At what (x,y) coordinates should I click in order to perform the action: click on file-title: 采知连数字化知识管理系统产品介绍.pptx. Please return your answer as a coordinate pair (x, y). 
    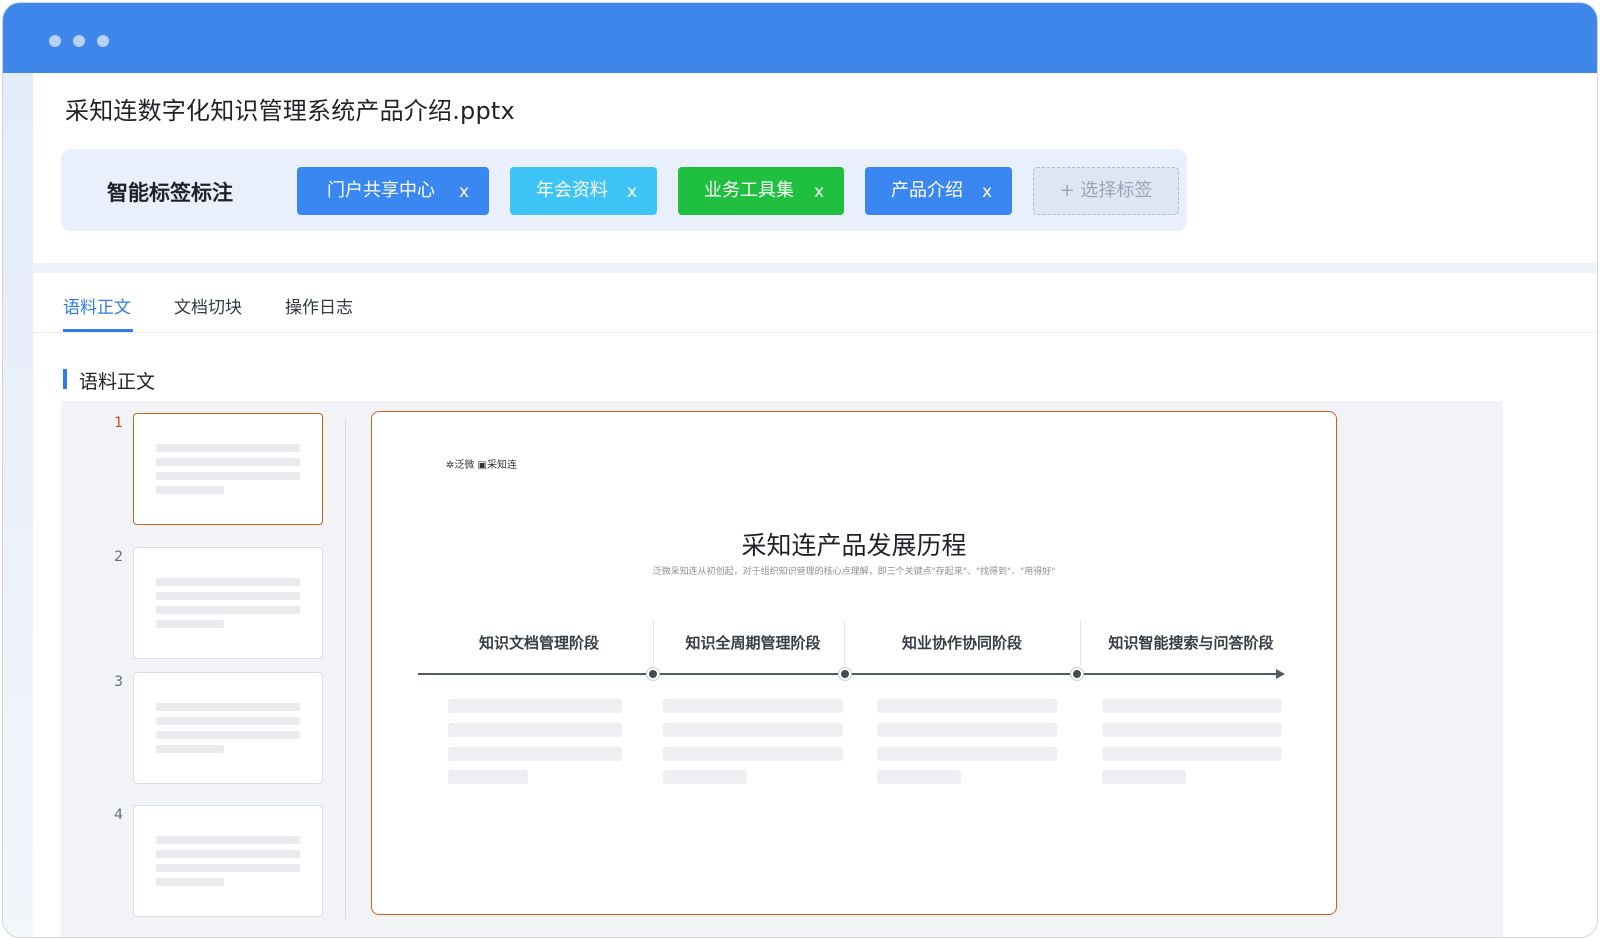
    Looking at the image, I should click on (290, 111).